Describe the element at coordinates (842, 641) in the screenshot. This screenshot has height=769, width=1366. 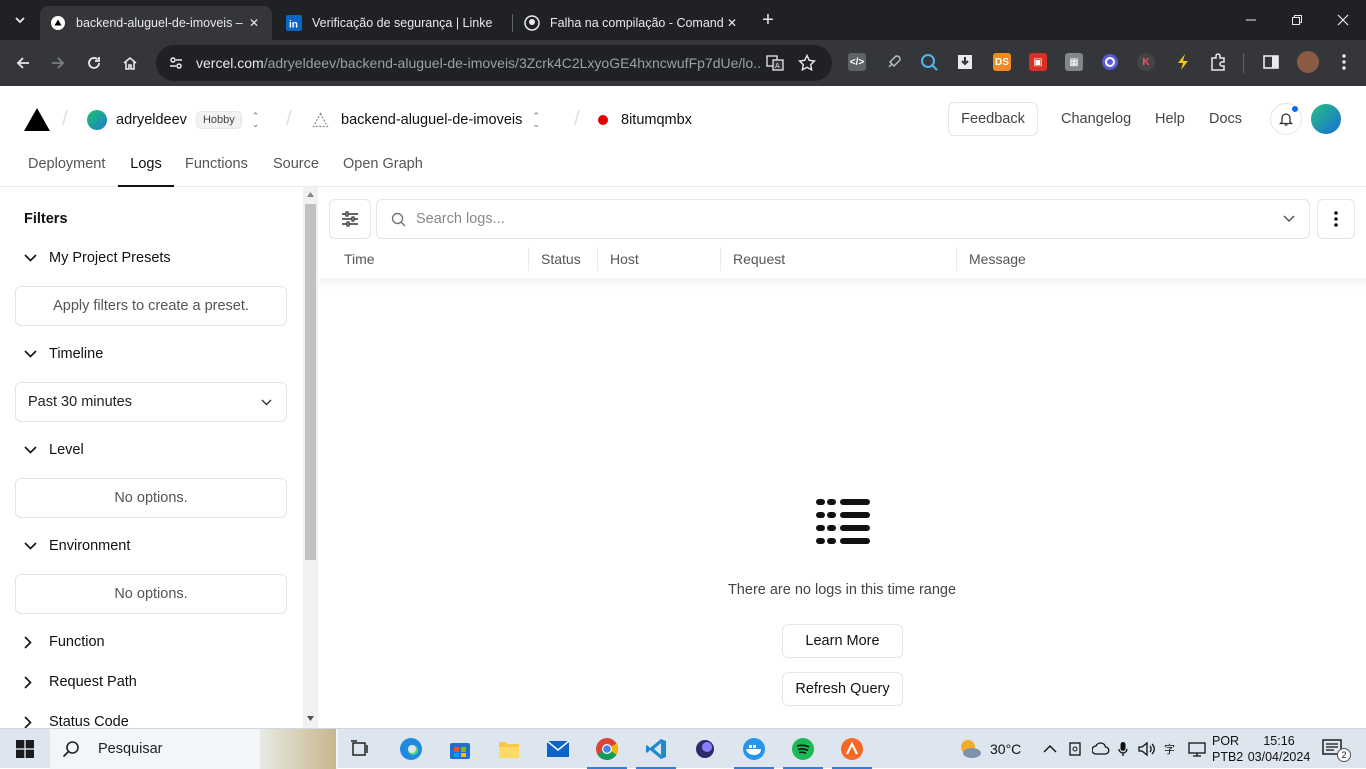
I see `learn-more-button: Learn More` at that location.